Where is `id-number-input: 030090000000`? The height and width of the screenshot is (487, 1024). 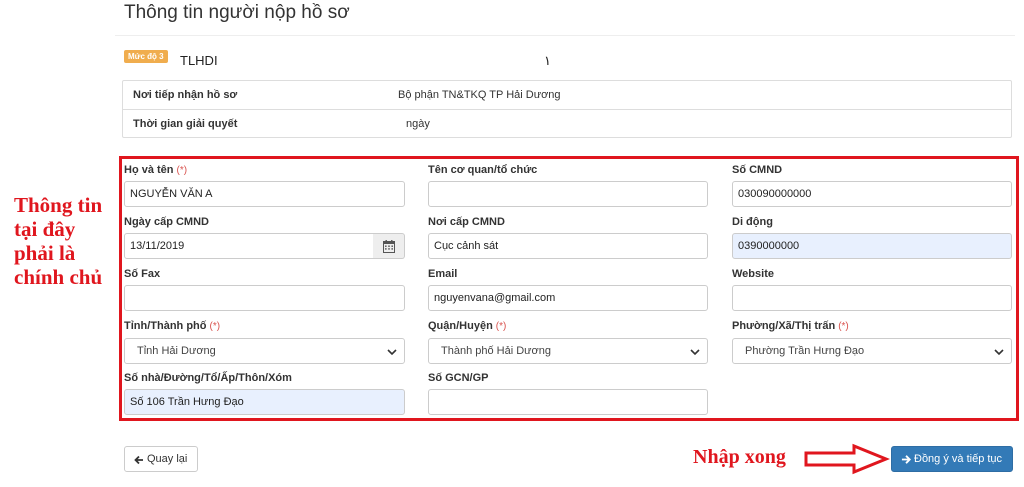
id-number-input: 030090000000 is located at coordinates (872, 194).